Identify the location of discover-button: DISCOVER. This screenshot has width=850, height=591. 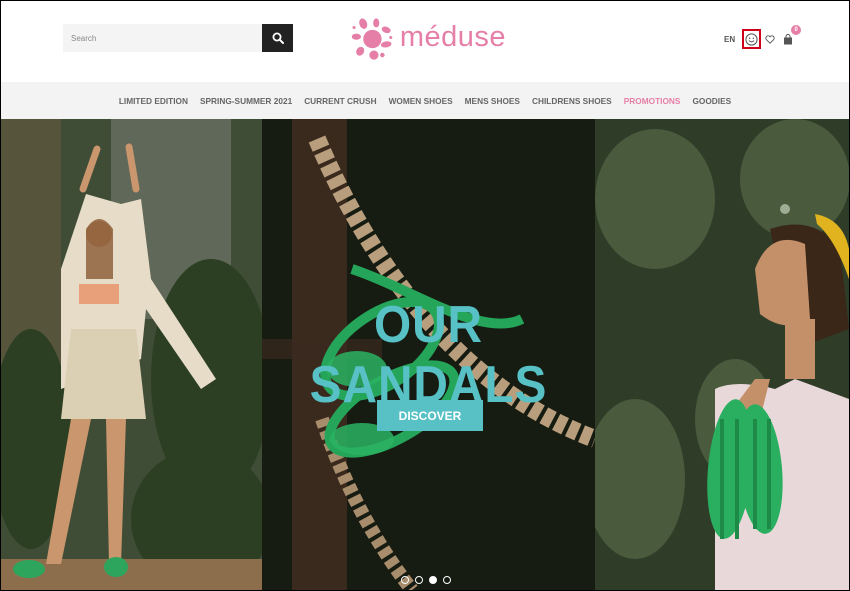
(430, 415).